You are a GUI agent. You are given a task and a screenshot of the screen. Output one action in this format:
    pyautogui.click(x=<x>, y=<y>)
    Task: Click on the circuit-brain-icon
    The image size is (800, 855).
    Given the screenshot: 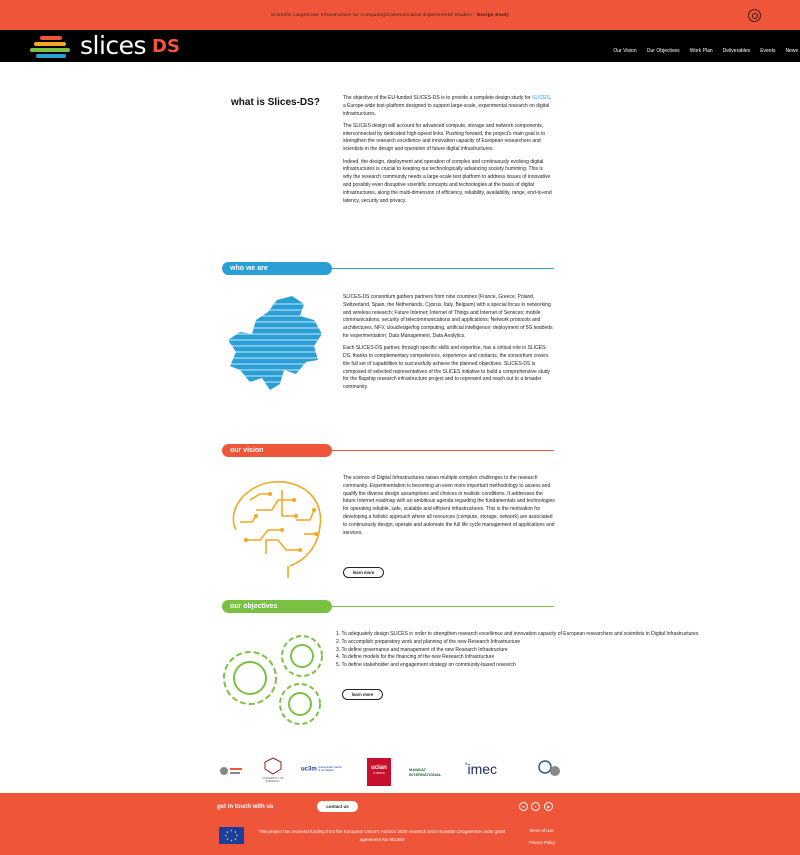 What is the action you would take?
    pyautogui.click(x=277, y=529)
    